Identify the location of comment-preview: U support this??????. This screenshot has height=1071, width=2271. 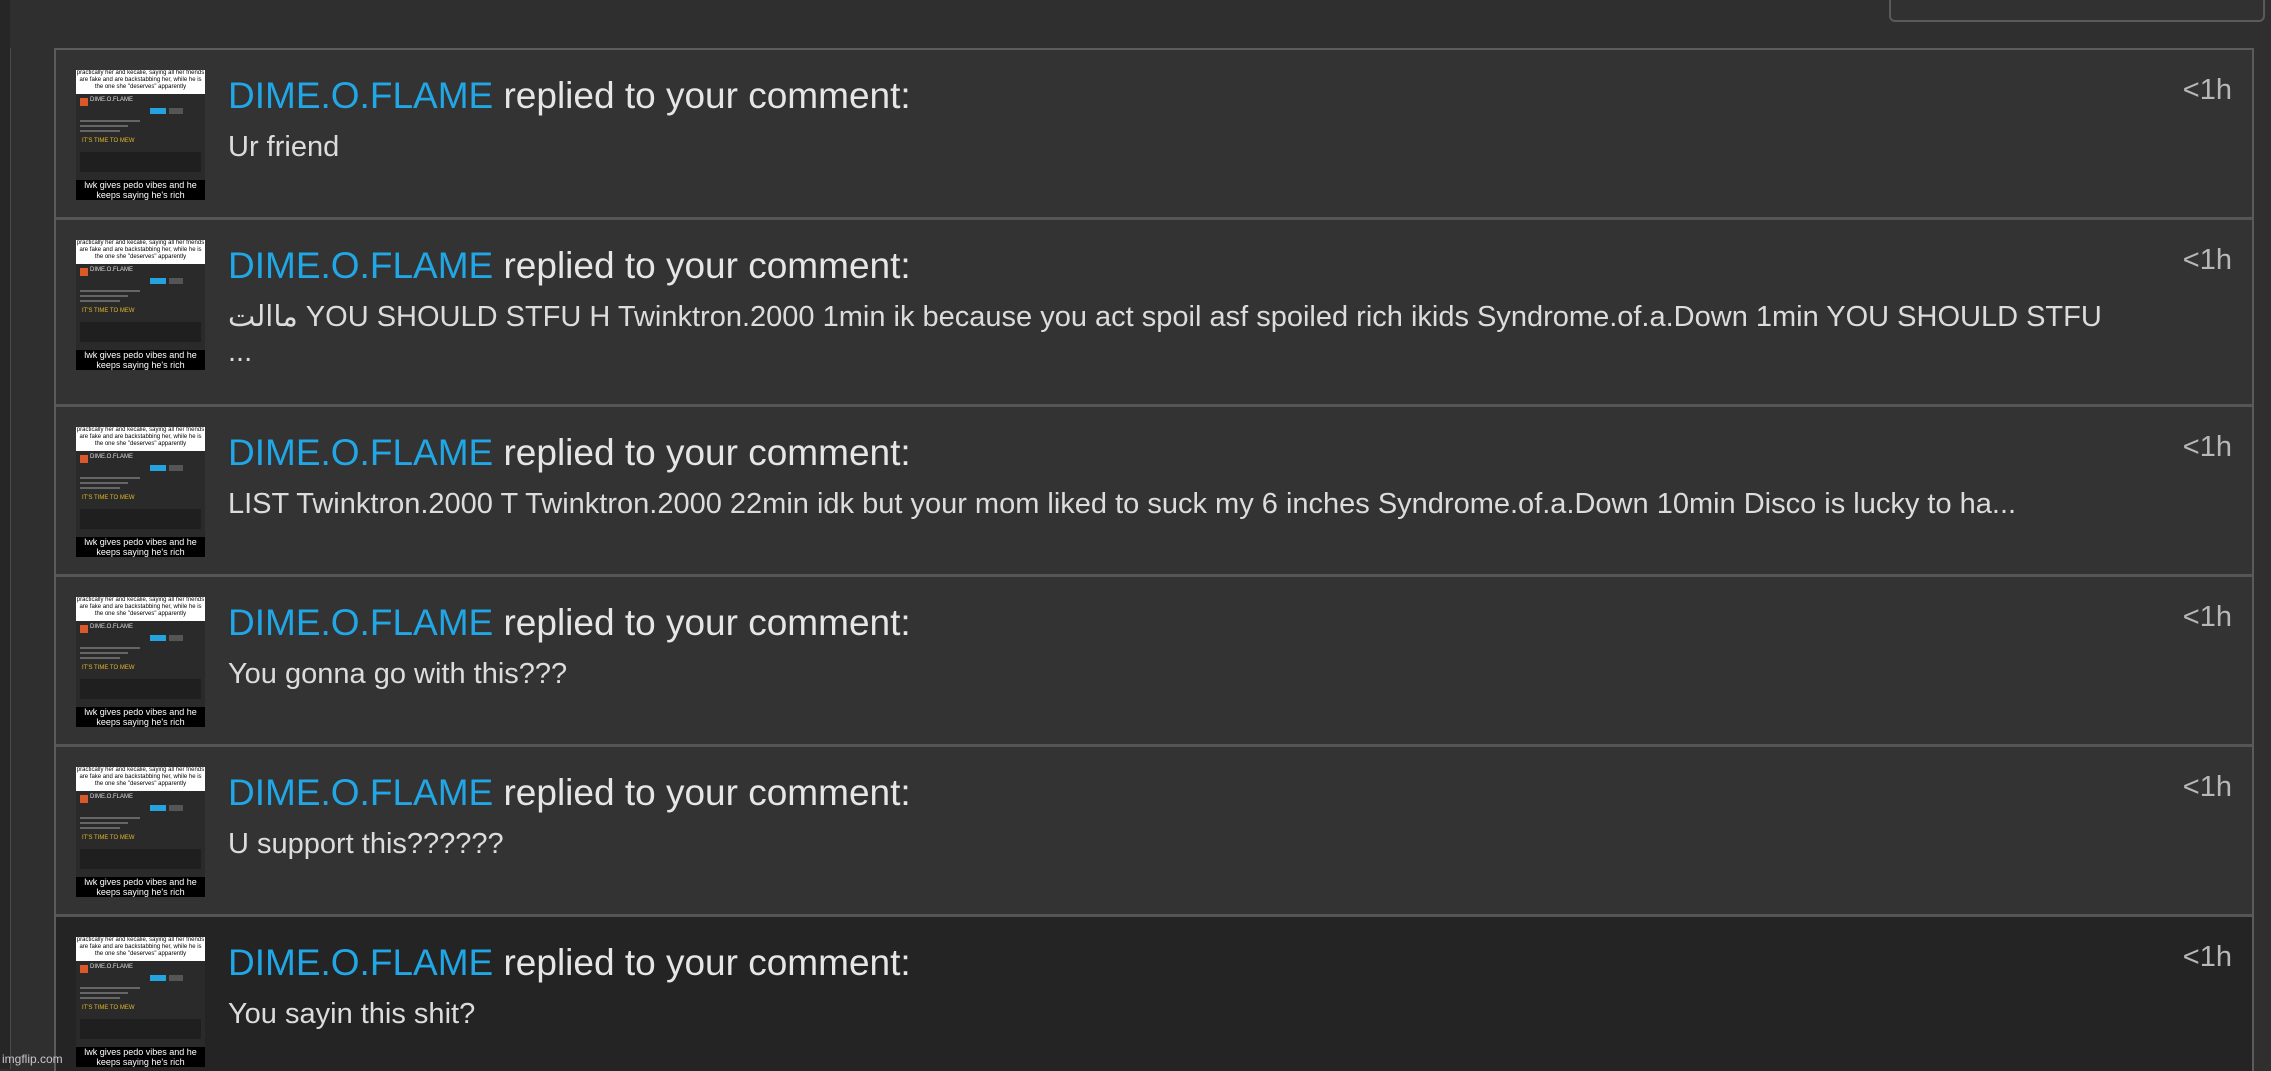
(1180, 844).